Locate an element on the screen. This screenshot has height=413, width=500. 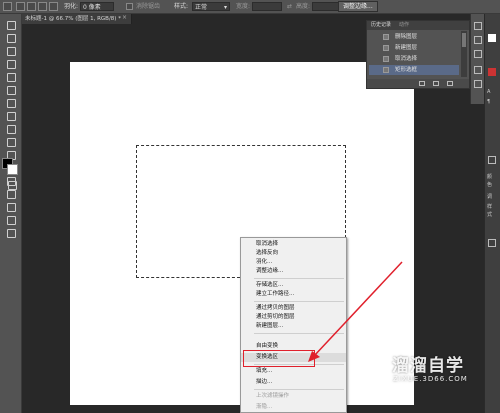
tab-actions: 动作 is located at coordinates (404, 25).